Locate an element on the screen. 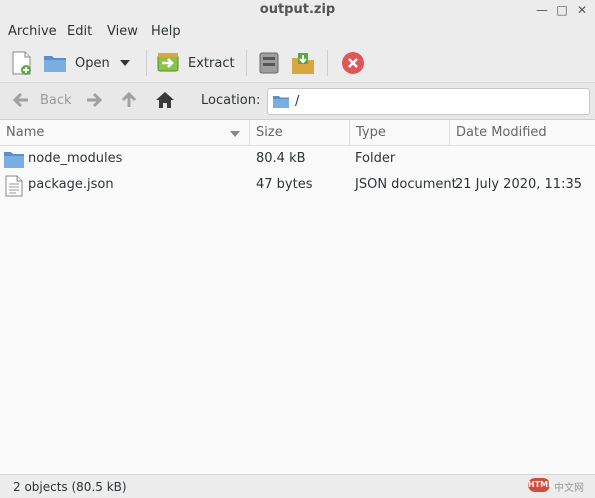  extract-button: Extract is located at coordinates (195, 63).